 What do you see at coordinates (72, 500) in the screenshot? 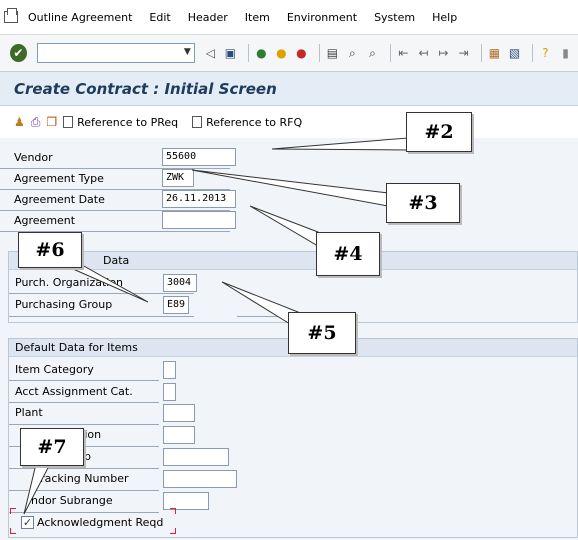
I see `vendor-subrange-label: ndor Subrange` at bounding box center [72, 500].